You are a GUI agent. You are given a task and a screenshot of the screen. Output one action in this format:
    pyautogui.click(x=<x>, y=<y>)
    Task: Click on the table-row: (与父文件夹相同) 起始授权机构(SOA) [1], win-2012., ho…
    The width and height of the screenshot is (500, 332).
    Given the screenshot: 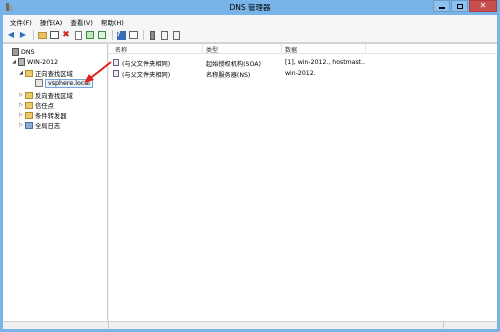 What is the action you would take?
    pyautogui.click(x=303, y=62)
    